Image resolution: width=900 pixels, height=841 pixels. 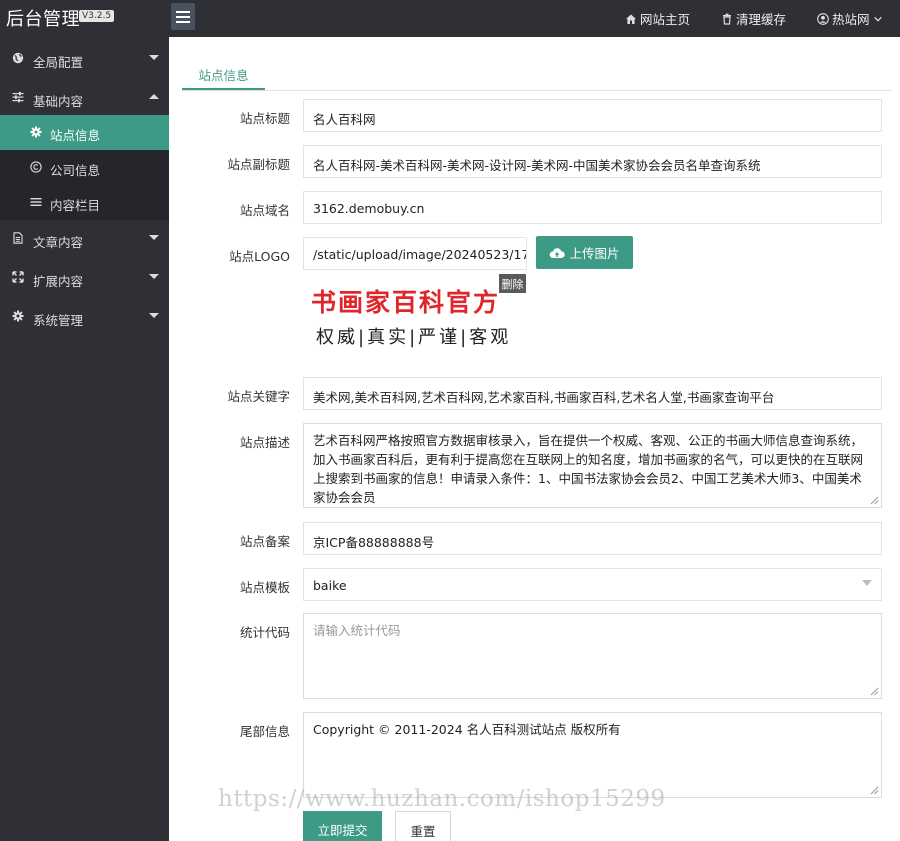 What do you see at coordinates (264, 541) in the screenshot?
I see `site-icp-label: 站点备案` at bounding box center [264, 541].